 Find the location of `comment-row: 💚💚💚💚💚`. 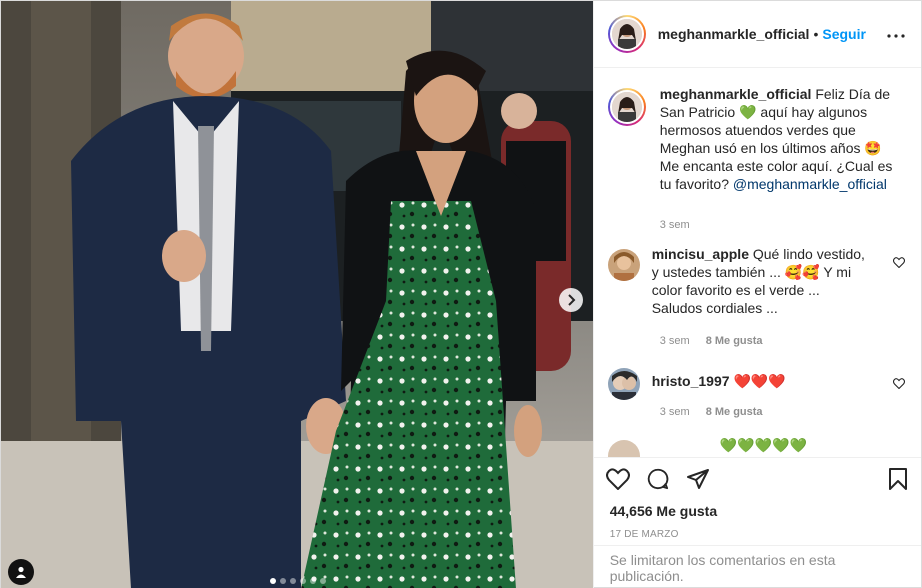

comment-row: 💚💚💚💚💚 is located at coordinates (756, 447).